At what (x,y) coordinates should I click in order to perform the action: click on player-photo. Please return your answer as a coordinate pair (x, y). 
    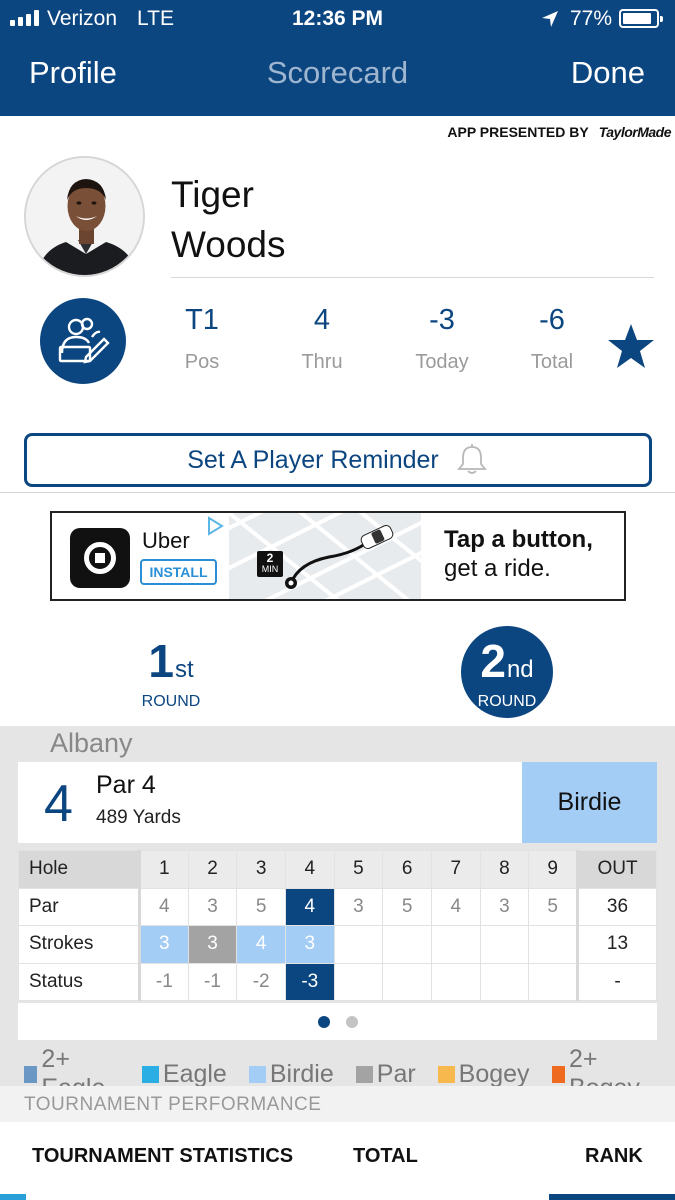
    Looking at the image, I should click on (84, 216).